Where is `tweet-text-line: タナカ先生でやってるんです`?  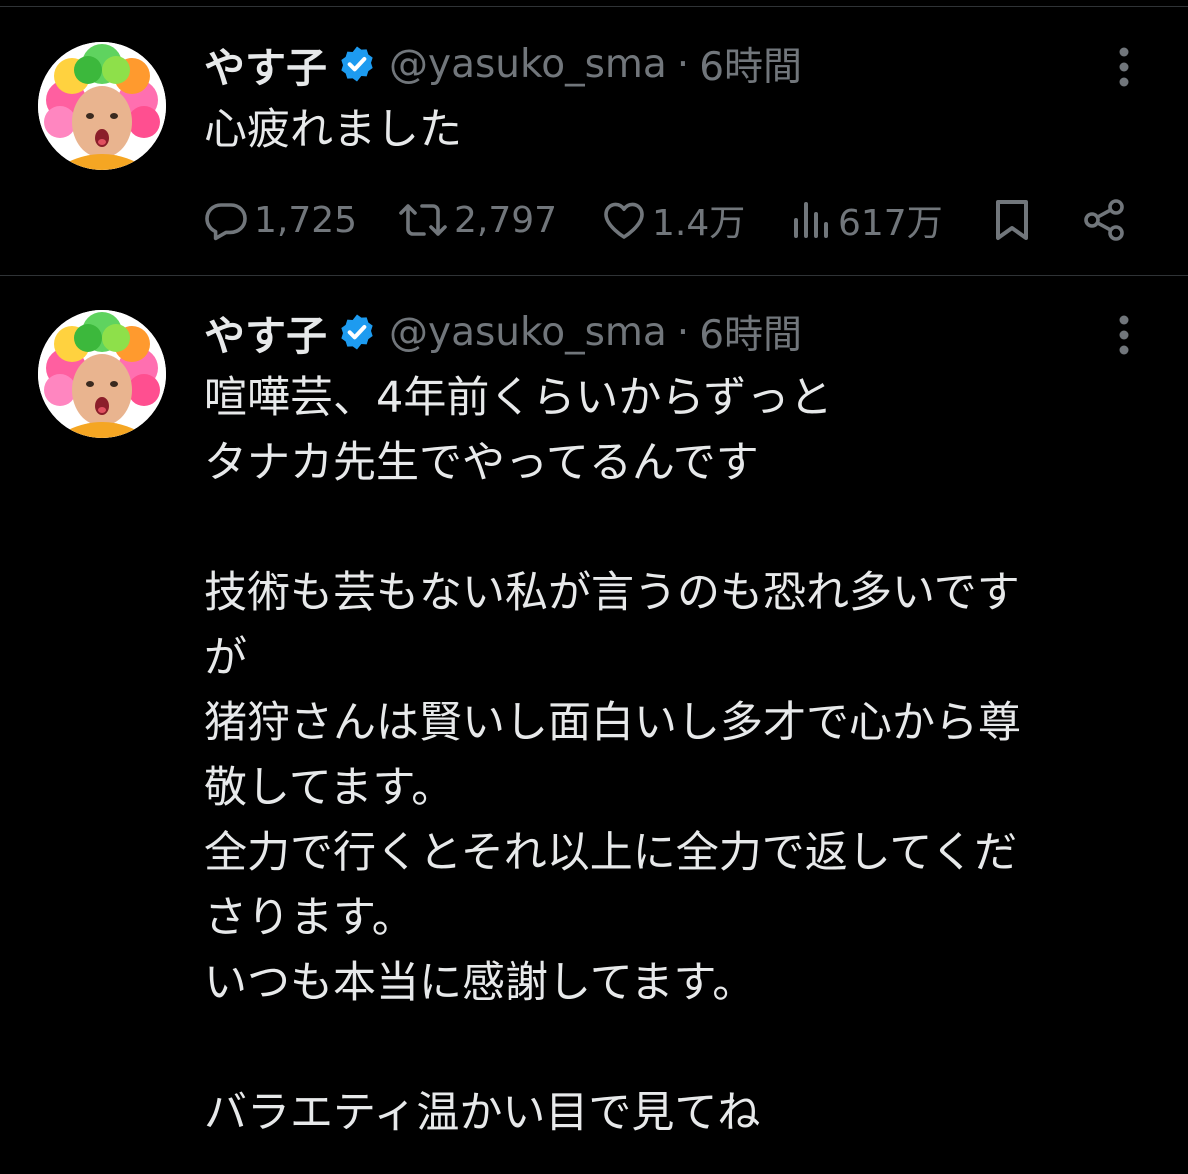 tweet-text-line: タナカ先生でやってるんです is located at coordinates (481, 463).